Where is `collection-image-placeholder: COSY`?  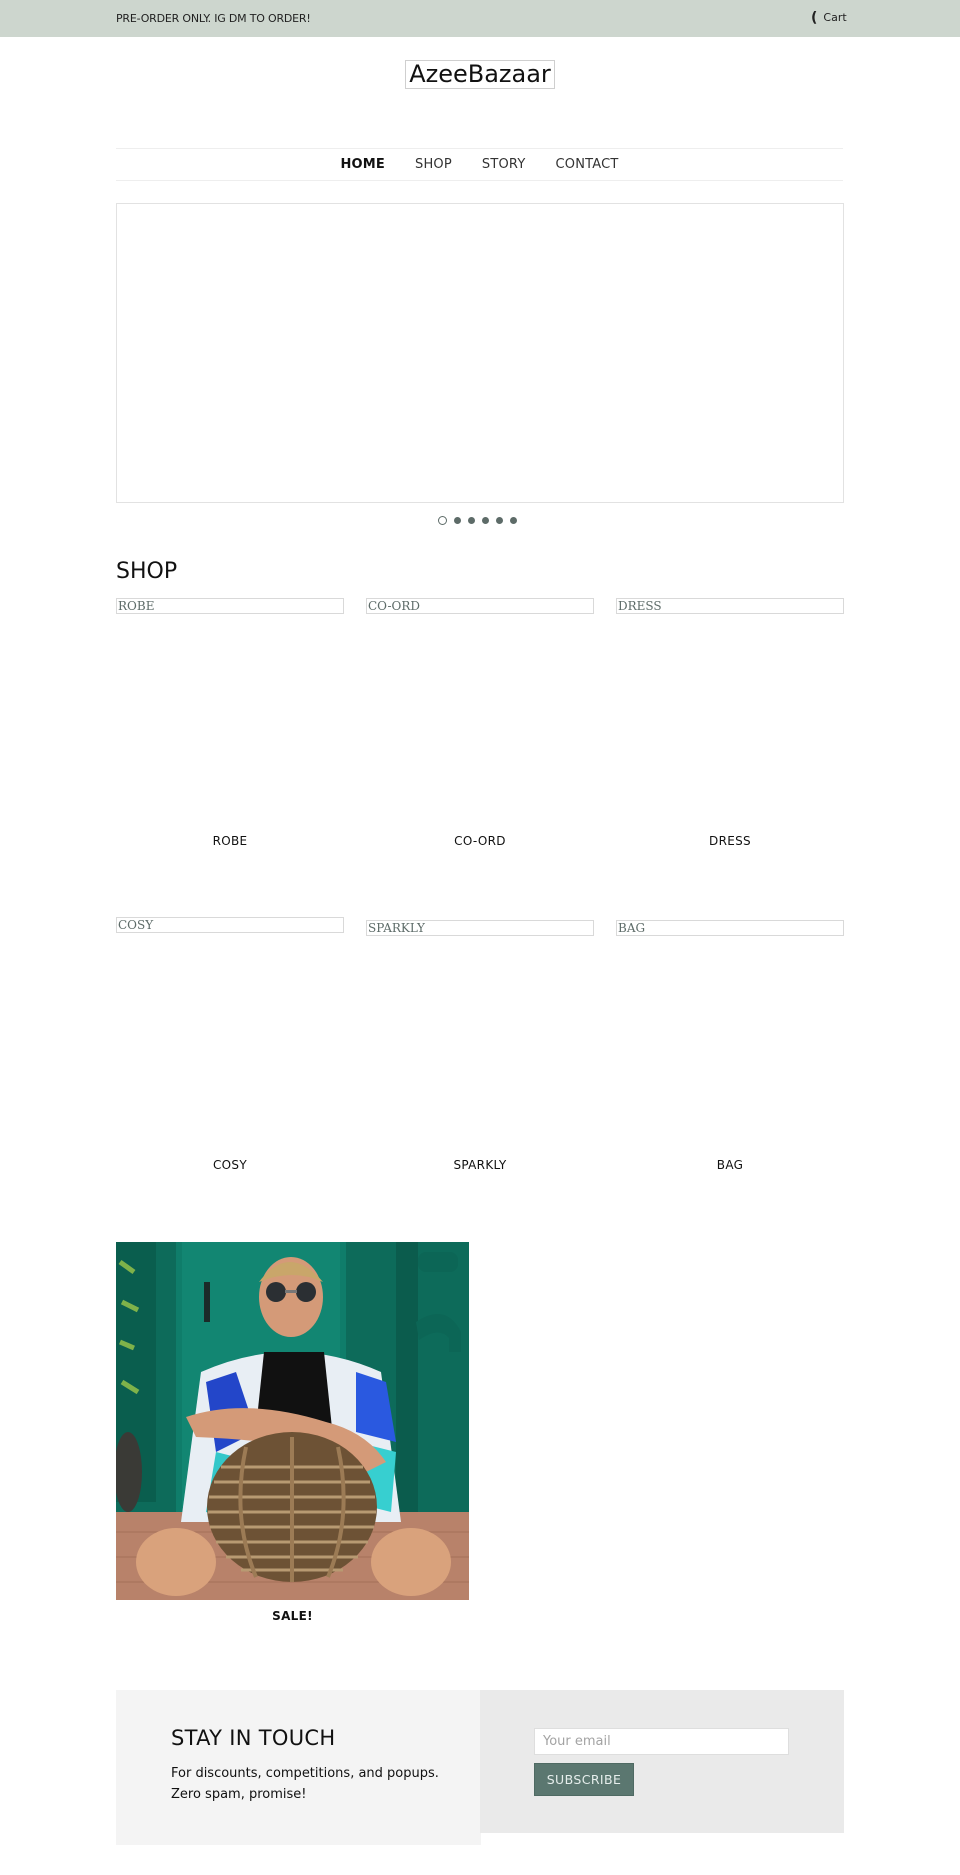 collection-image-placeholder: COSY is located at coordinates (230, 925).